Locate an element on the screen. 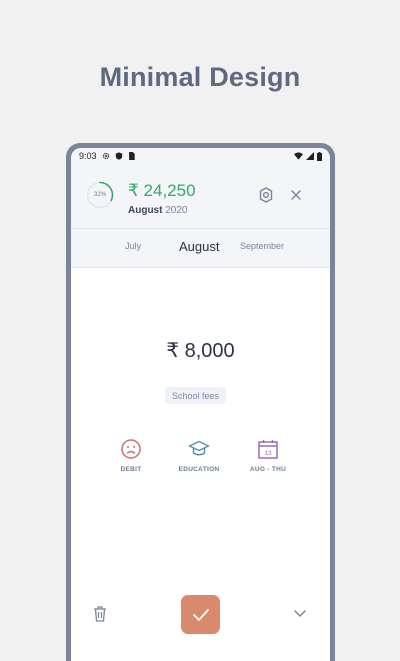 This screenshot has height=661, width=400. tab-july: July is located at coordinates (133, 246).